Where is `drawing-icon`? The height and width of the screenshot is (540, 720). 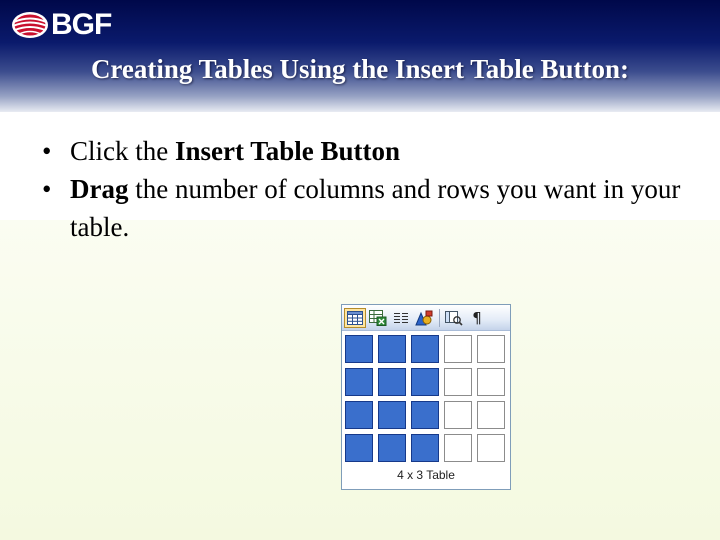
drawing-icon is located at coordinates (424, 317).